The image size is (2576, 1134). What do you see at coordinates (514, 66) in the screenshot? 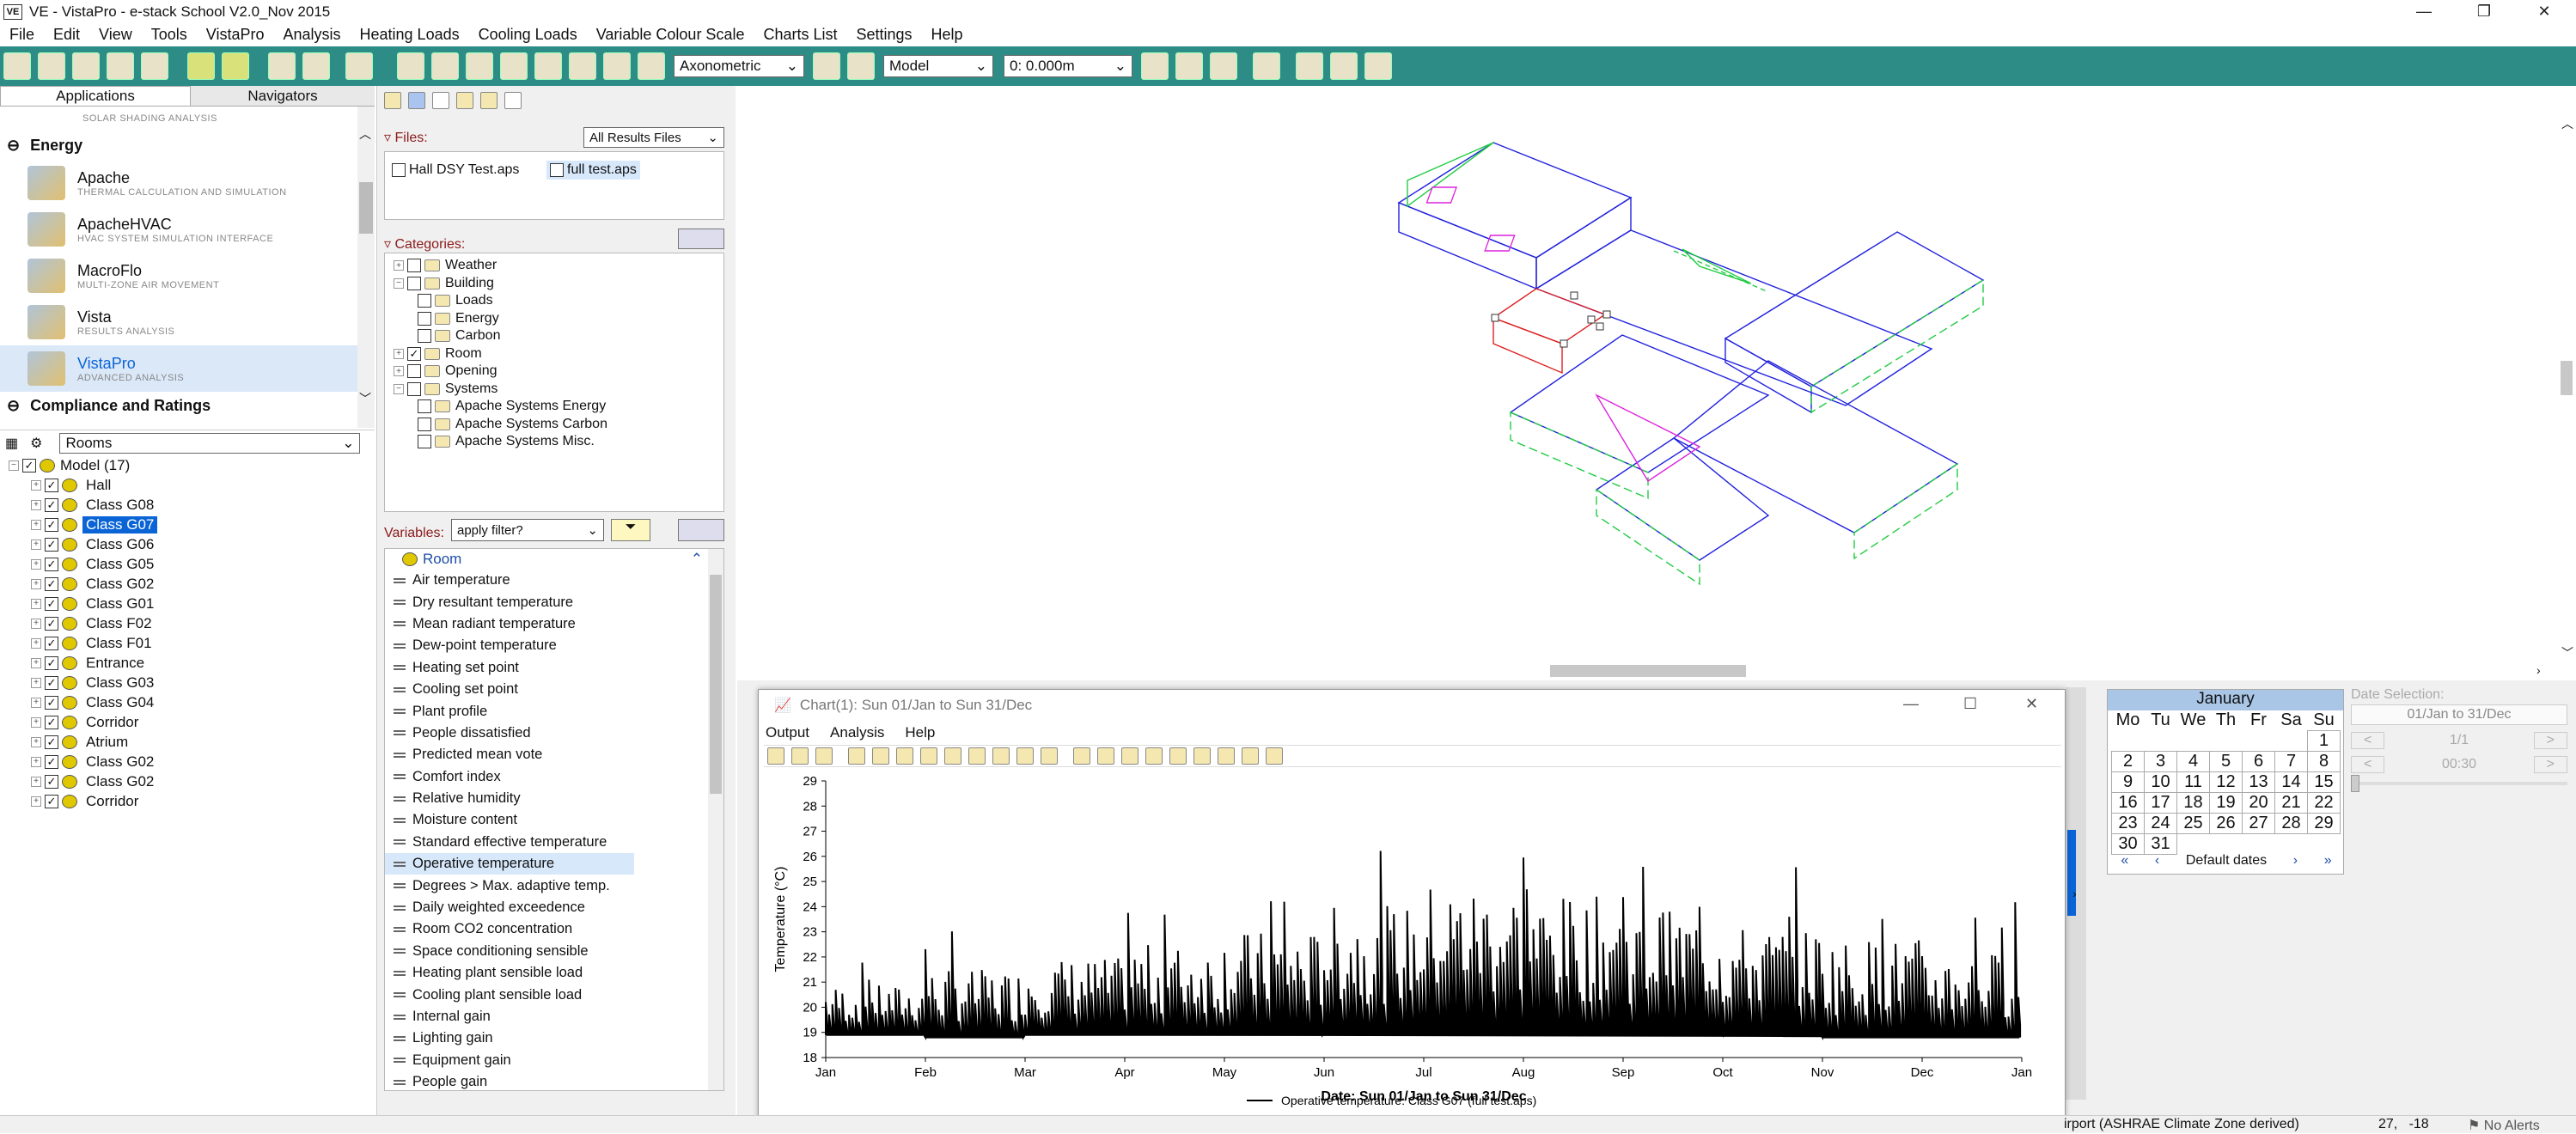
I see `zoom-in-icon` at bounding box center [514, 66].